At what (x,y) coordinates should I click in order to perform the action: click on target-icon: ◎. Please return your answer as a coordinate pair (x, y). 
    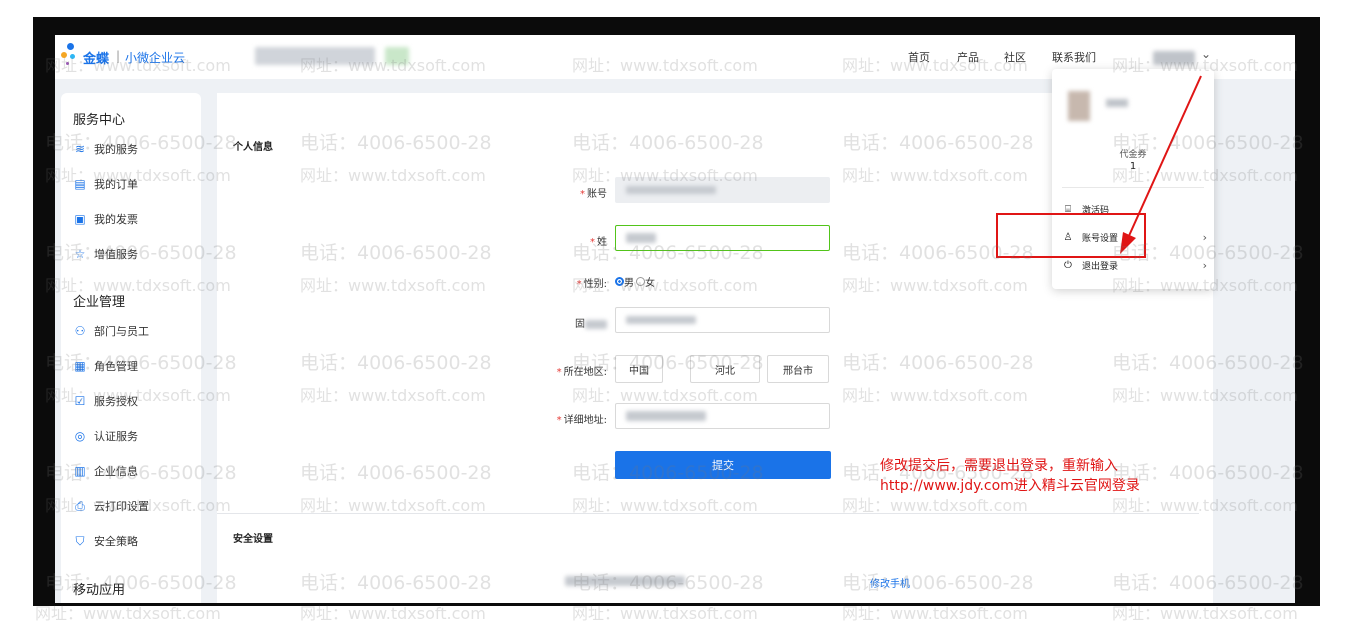
    Looking at the image, I should click on (80, 436).